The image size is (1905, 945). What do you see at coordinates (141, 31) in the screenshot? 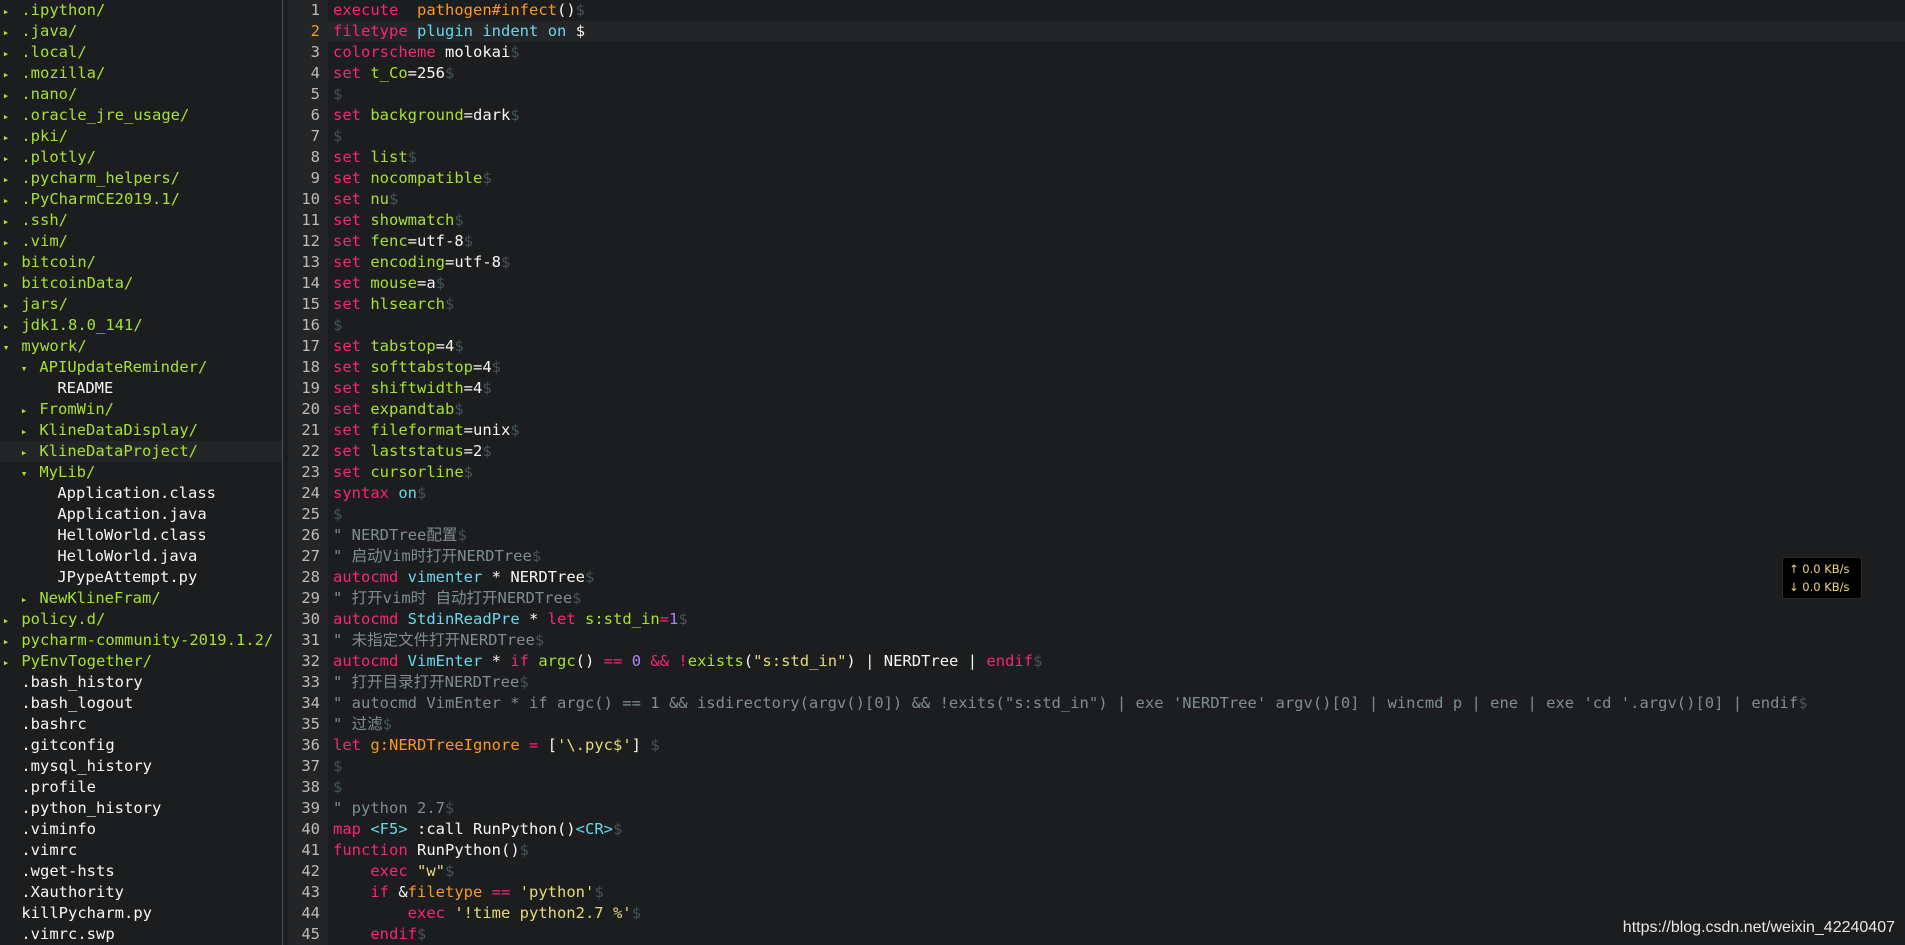
I see `tree-directory-row: ▸ .java/` at bounding box center [141, 31].